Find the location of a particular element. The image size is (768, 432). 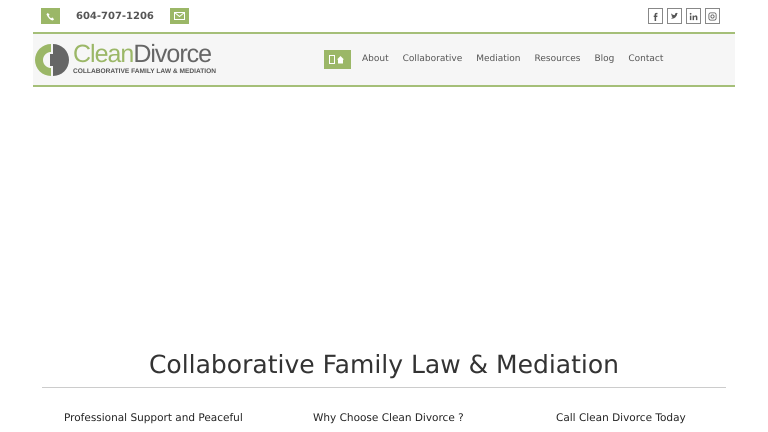

linkedin-link is located at coordinates (693, 16).